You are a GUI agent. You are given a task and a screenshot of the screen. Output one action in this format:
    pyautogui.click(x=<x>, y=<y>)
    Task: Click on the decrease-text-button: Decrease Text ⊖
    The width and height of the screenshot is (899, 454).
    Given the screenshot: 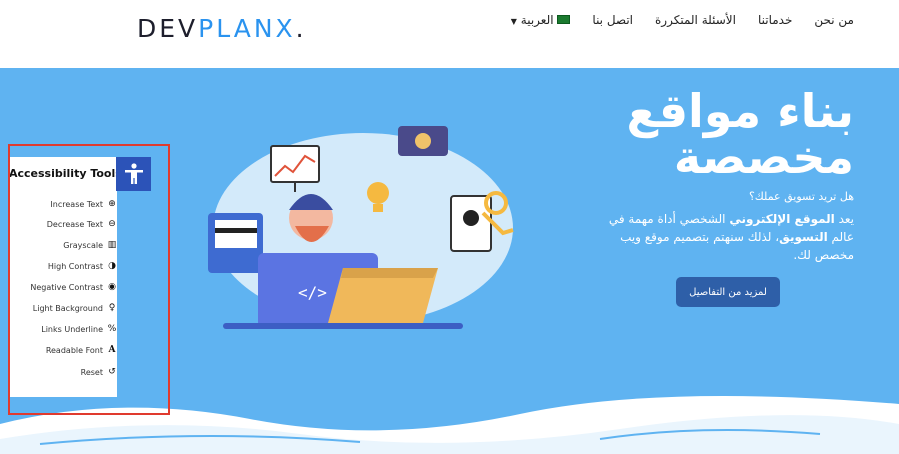 What is the action you would take?
    pyautogui.click(x=62, y=224)
    